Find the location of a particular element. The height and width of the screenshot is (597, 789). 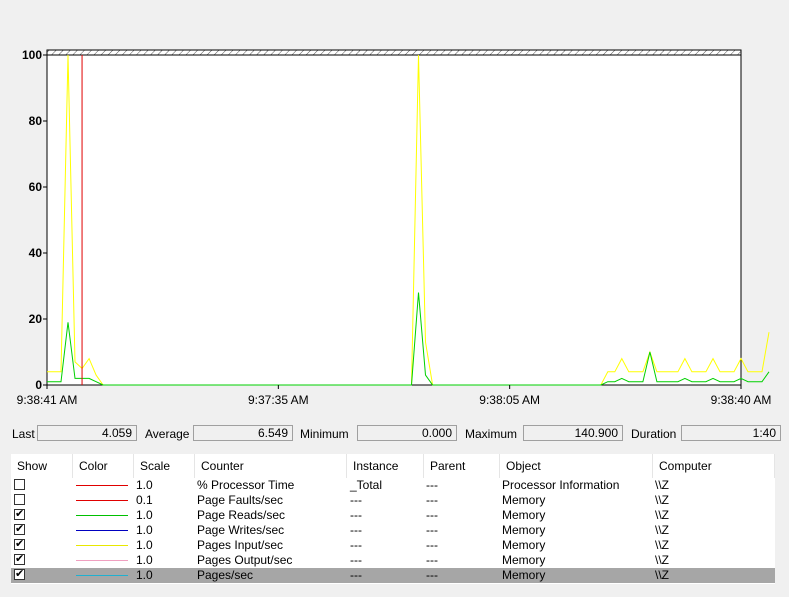

counter-cell: Pages Output/sec is located at coordinates (245, 560).